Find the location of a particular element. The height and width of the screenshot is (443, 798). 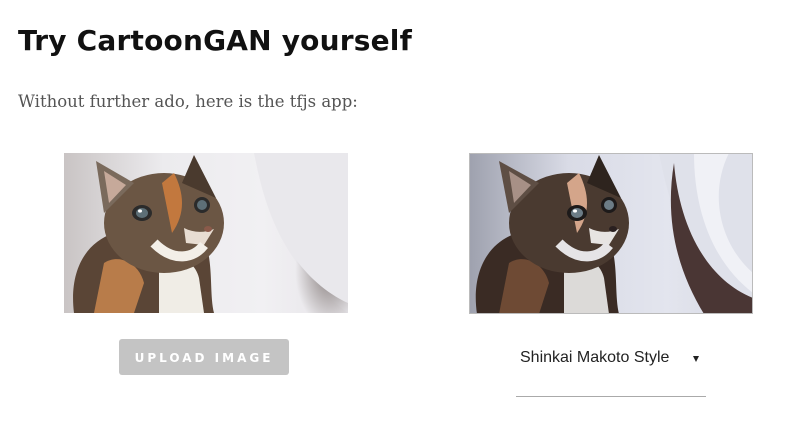

cartoon-image is located at coordinates (611, 233).